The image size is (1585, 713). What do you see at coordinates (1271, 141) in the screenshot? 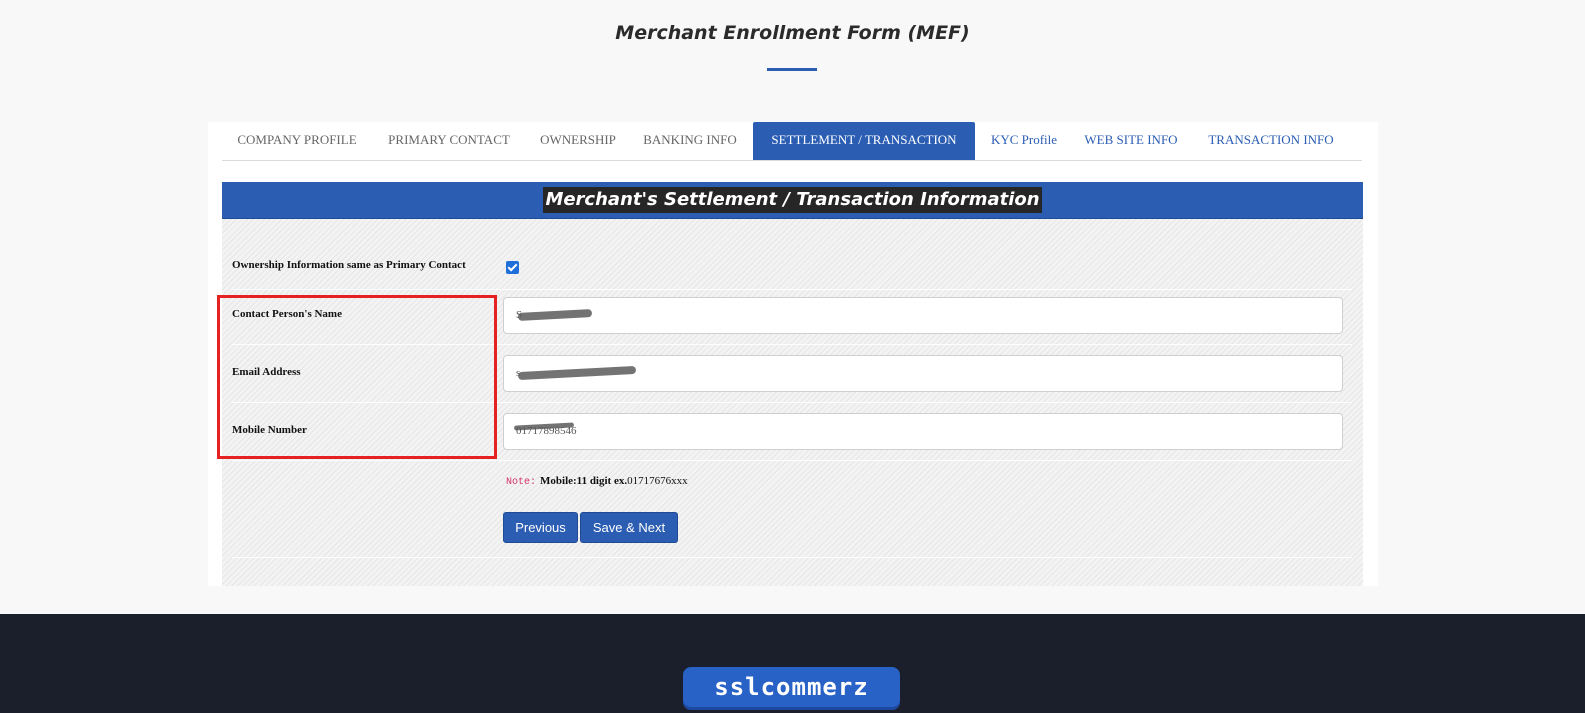
I see `tab-transaction-info: TRANSACTION INFO` at bounding box center [1271, 141].